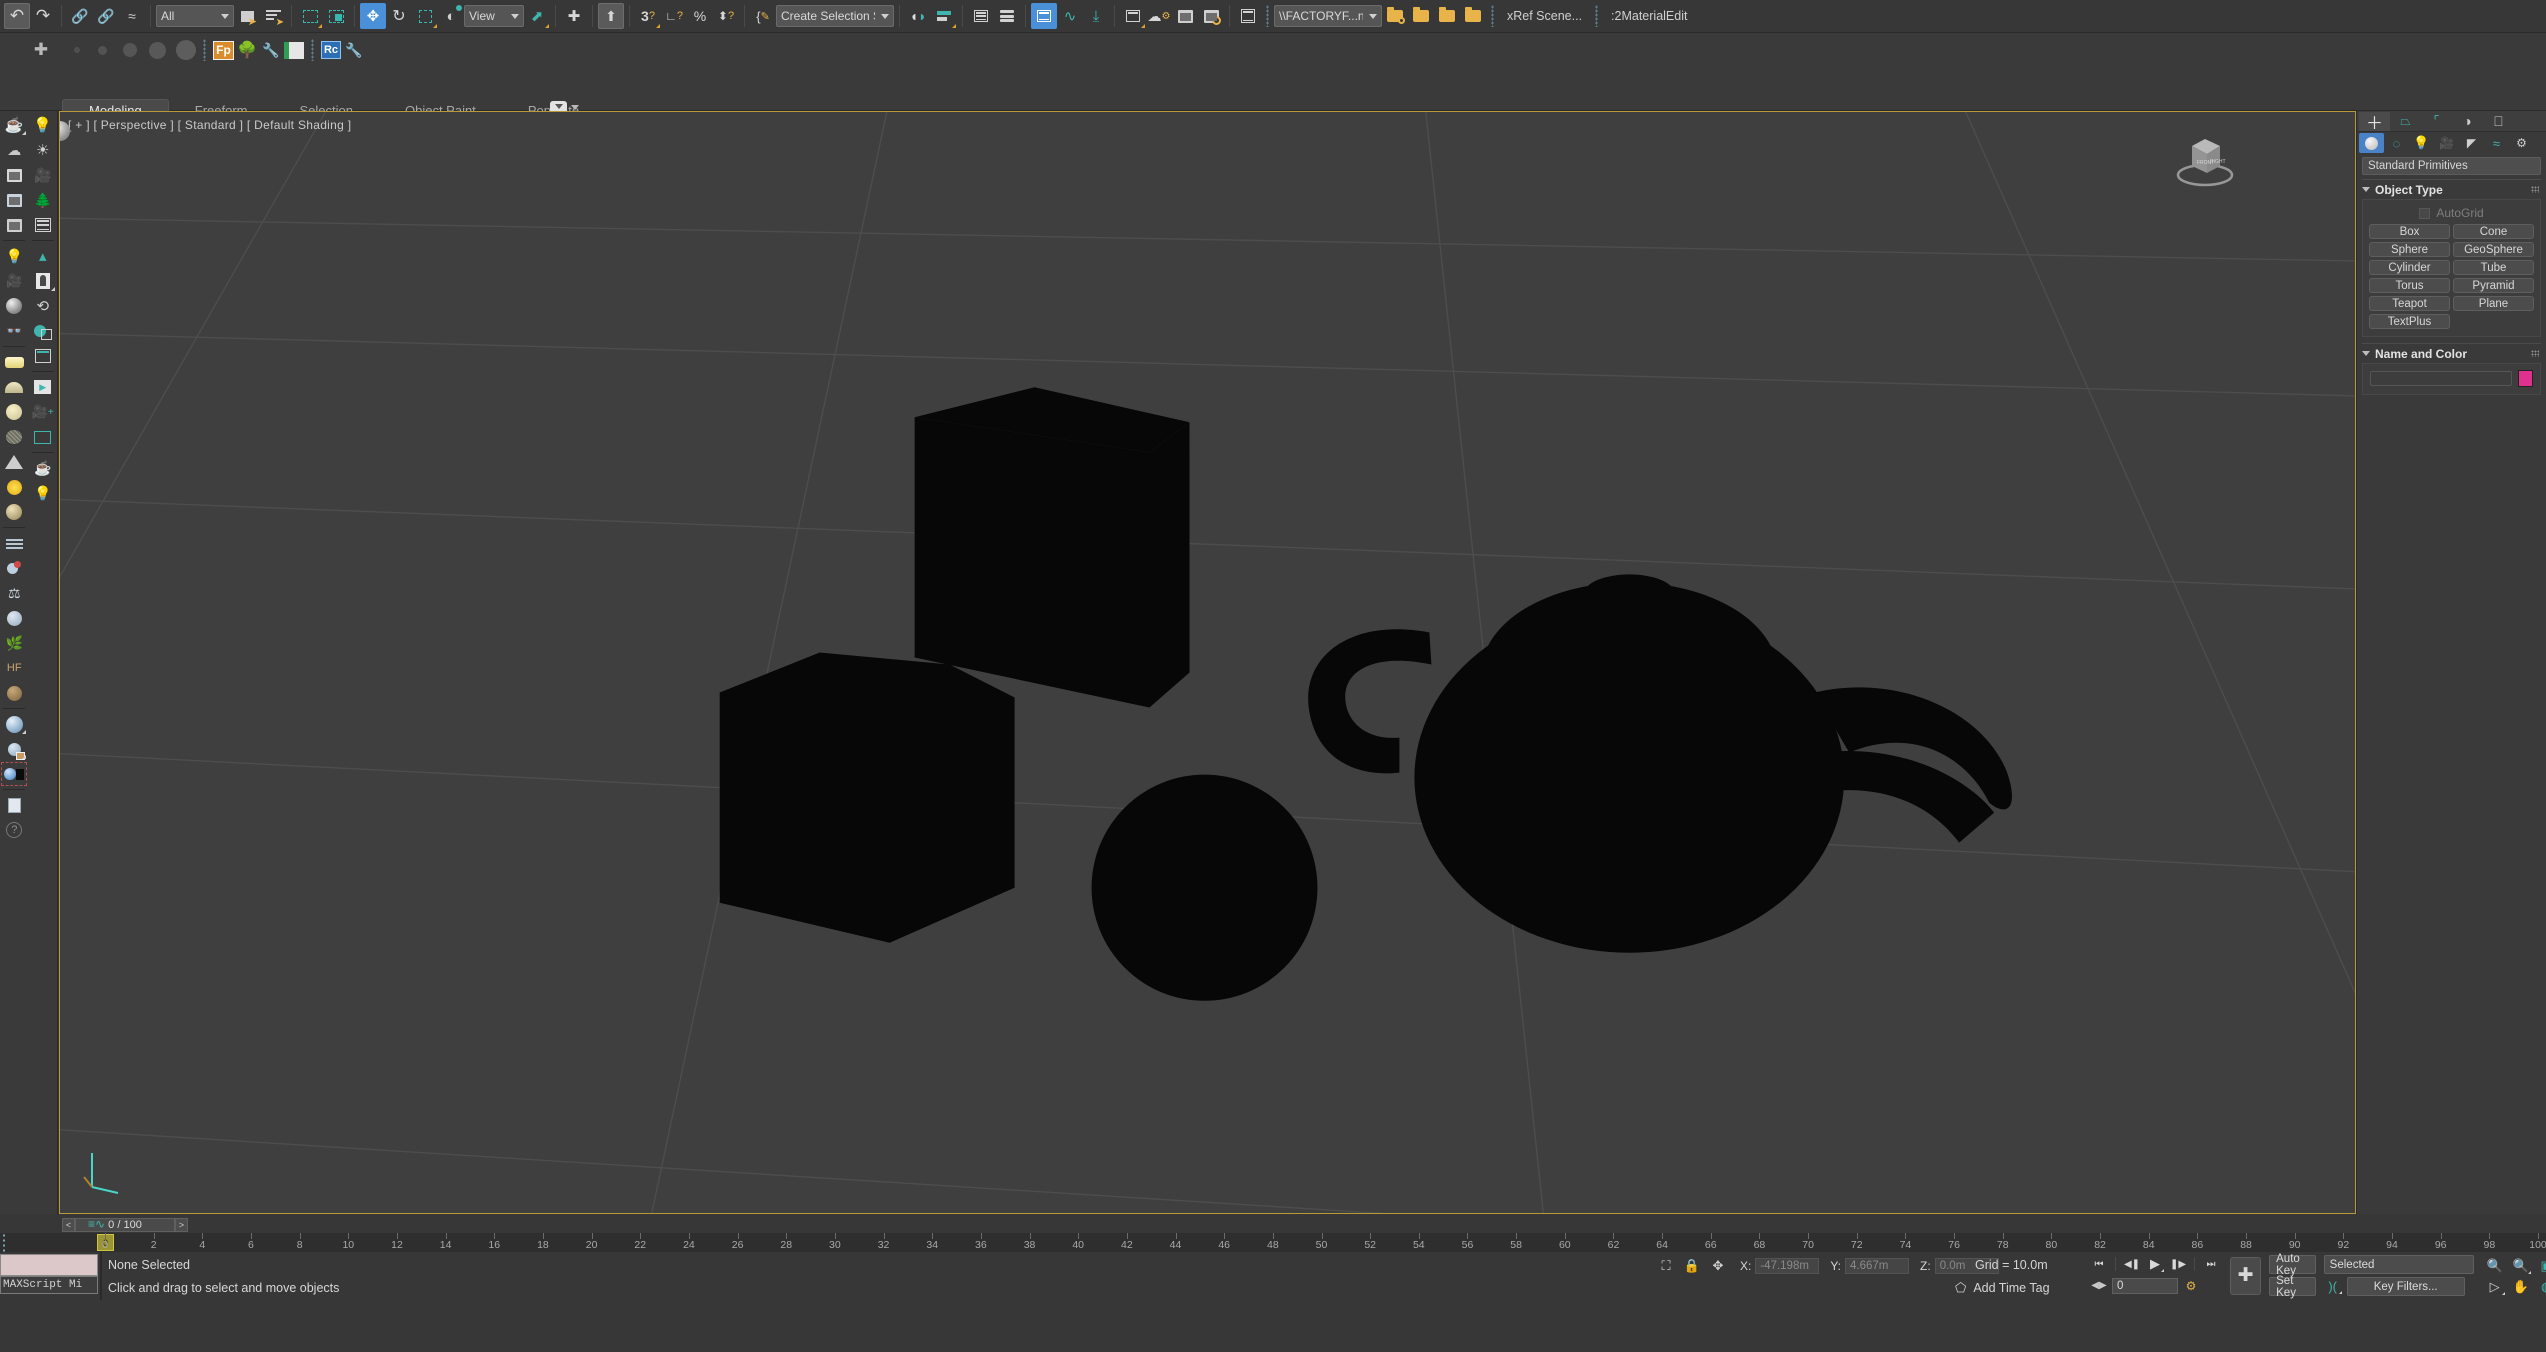 The width and height of the screenshot is (2546, 1352). What do you see at coordinates (14, 225) in the screenshot?
I see `table-window-icon` at bounding box center [14, 225].